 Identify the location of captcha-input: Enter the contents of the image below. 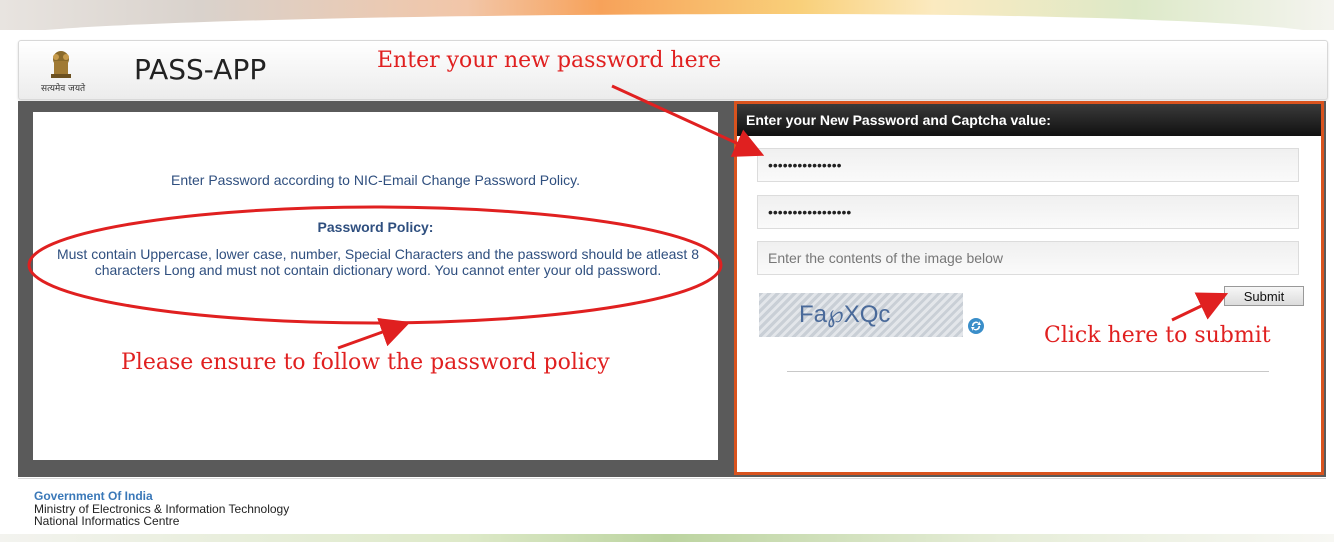
(1028, 258).